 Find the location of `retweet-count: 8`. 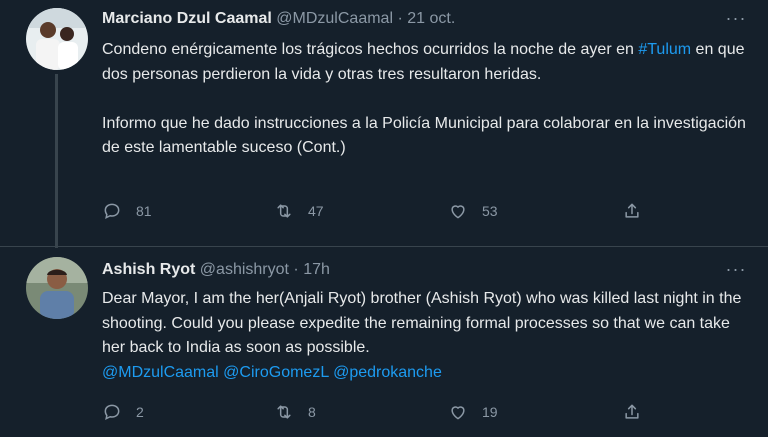

retweet-count: 8 is located at coordinates (312, 412).